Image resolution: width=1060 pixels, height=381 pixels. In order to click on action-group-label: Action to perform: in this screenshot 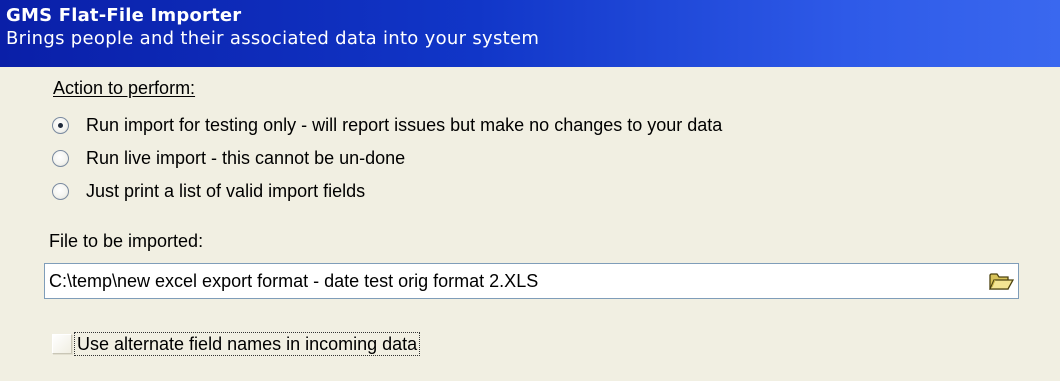, I will do `click(124, 88)`.